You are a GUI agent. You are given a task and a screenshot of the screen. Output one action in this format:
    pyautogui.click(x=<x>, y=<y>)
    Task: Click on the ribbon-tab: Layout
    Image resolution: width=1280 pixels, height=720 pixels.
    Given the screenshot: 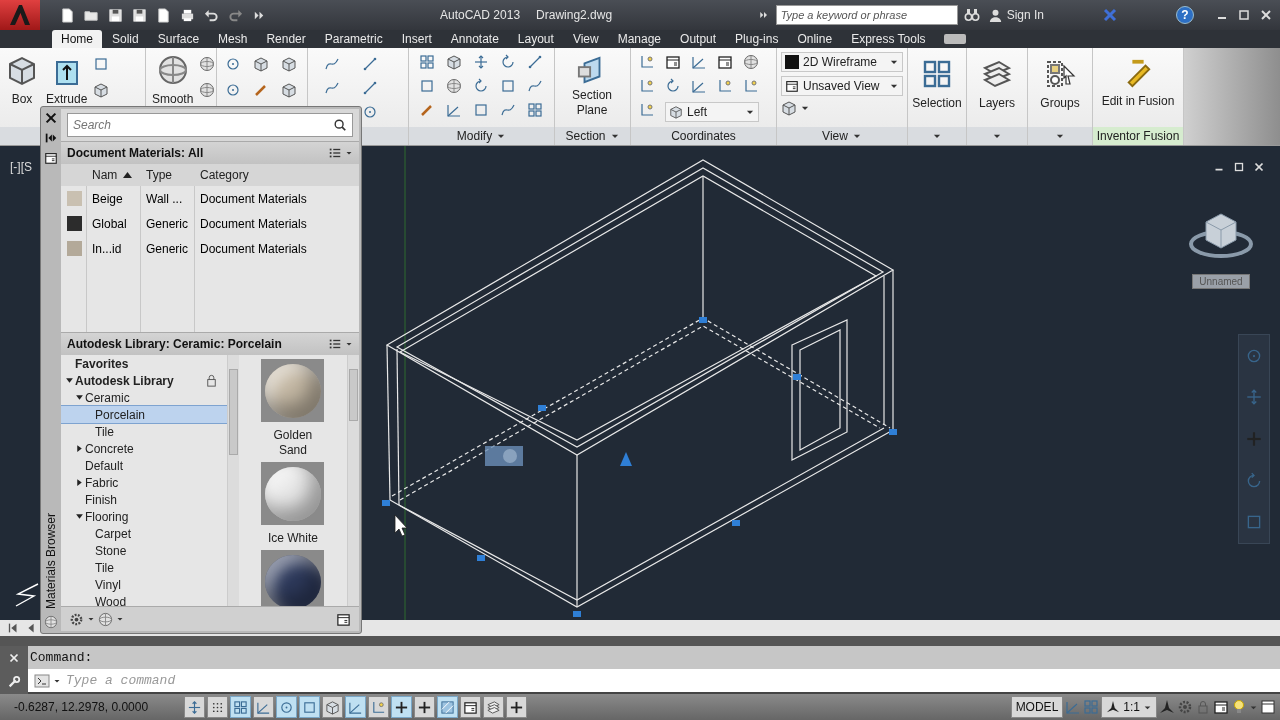 What is the action you would take?
    pyautogui.click(x=535, y=39)
    